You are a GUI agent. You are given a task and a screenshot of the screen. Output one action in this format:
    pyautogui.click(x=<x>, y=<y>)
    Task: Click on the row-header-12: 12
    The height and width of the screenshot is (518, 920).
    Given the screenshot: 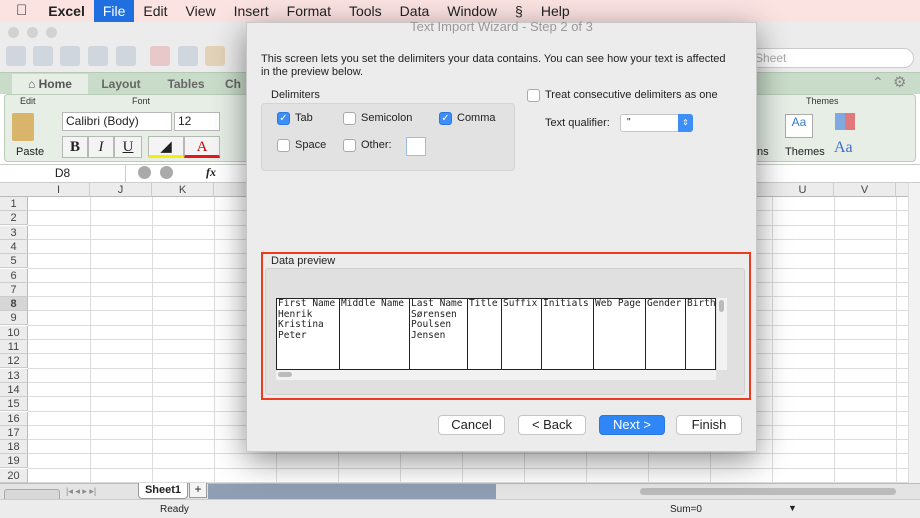 What is the action you would take?
    pyautogui.click(x=14, y=361)
    